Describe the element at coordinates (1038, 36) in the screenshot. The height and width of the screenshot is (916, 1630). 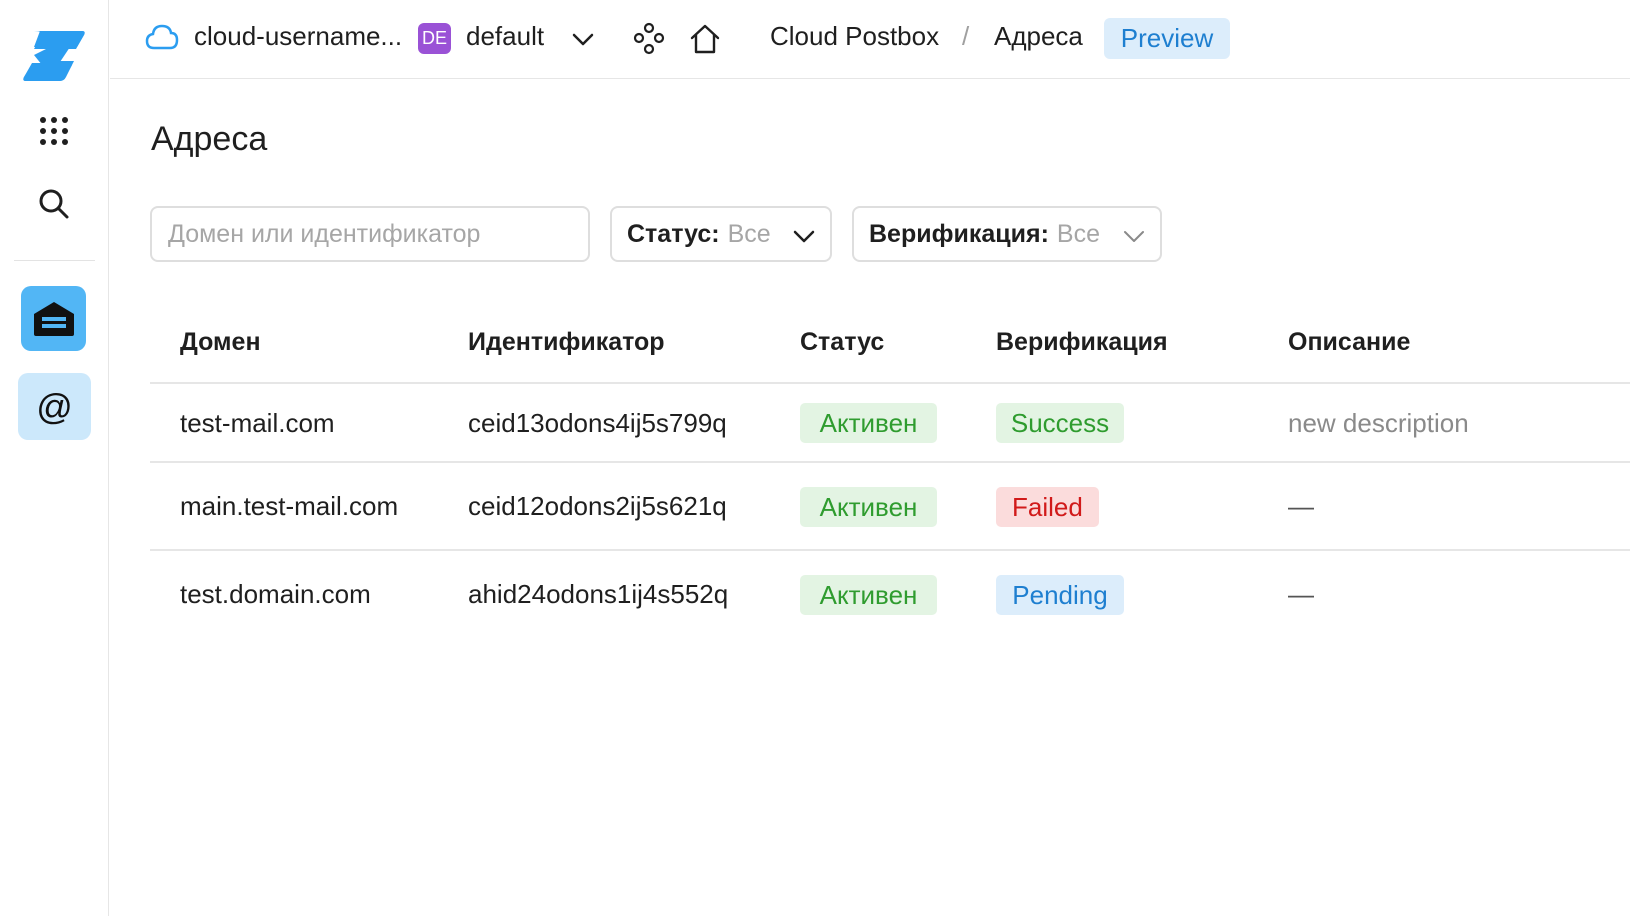
I see `breadcrumb-page: Адреса` at that location.